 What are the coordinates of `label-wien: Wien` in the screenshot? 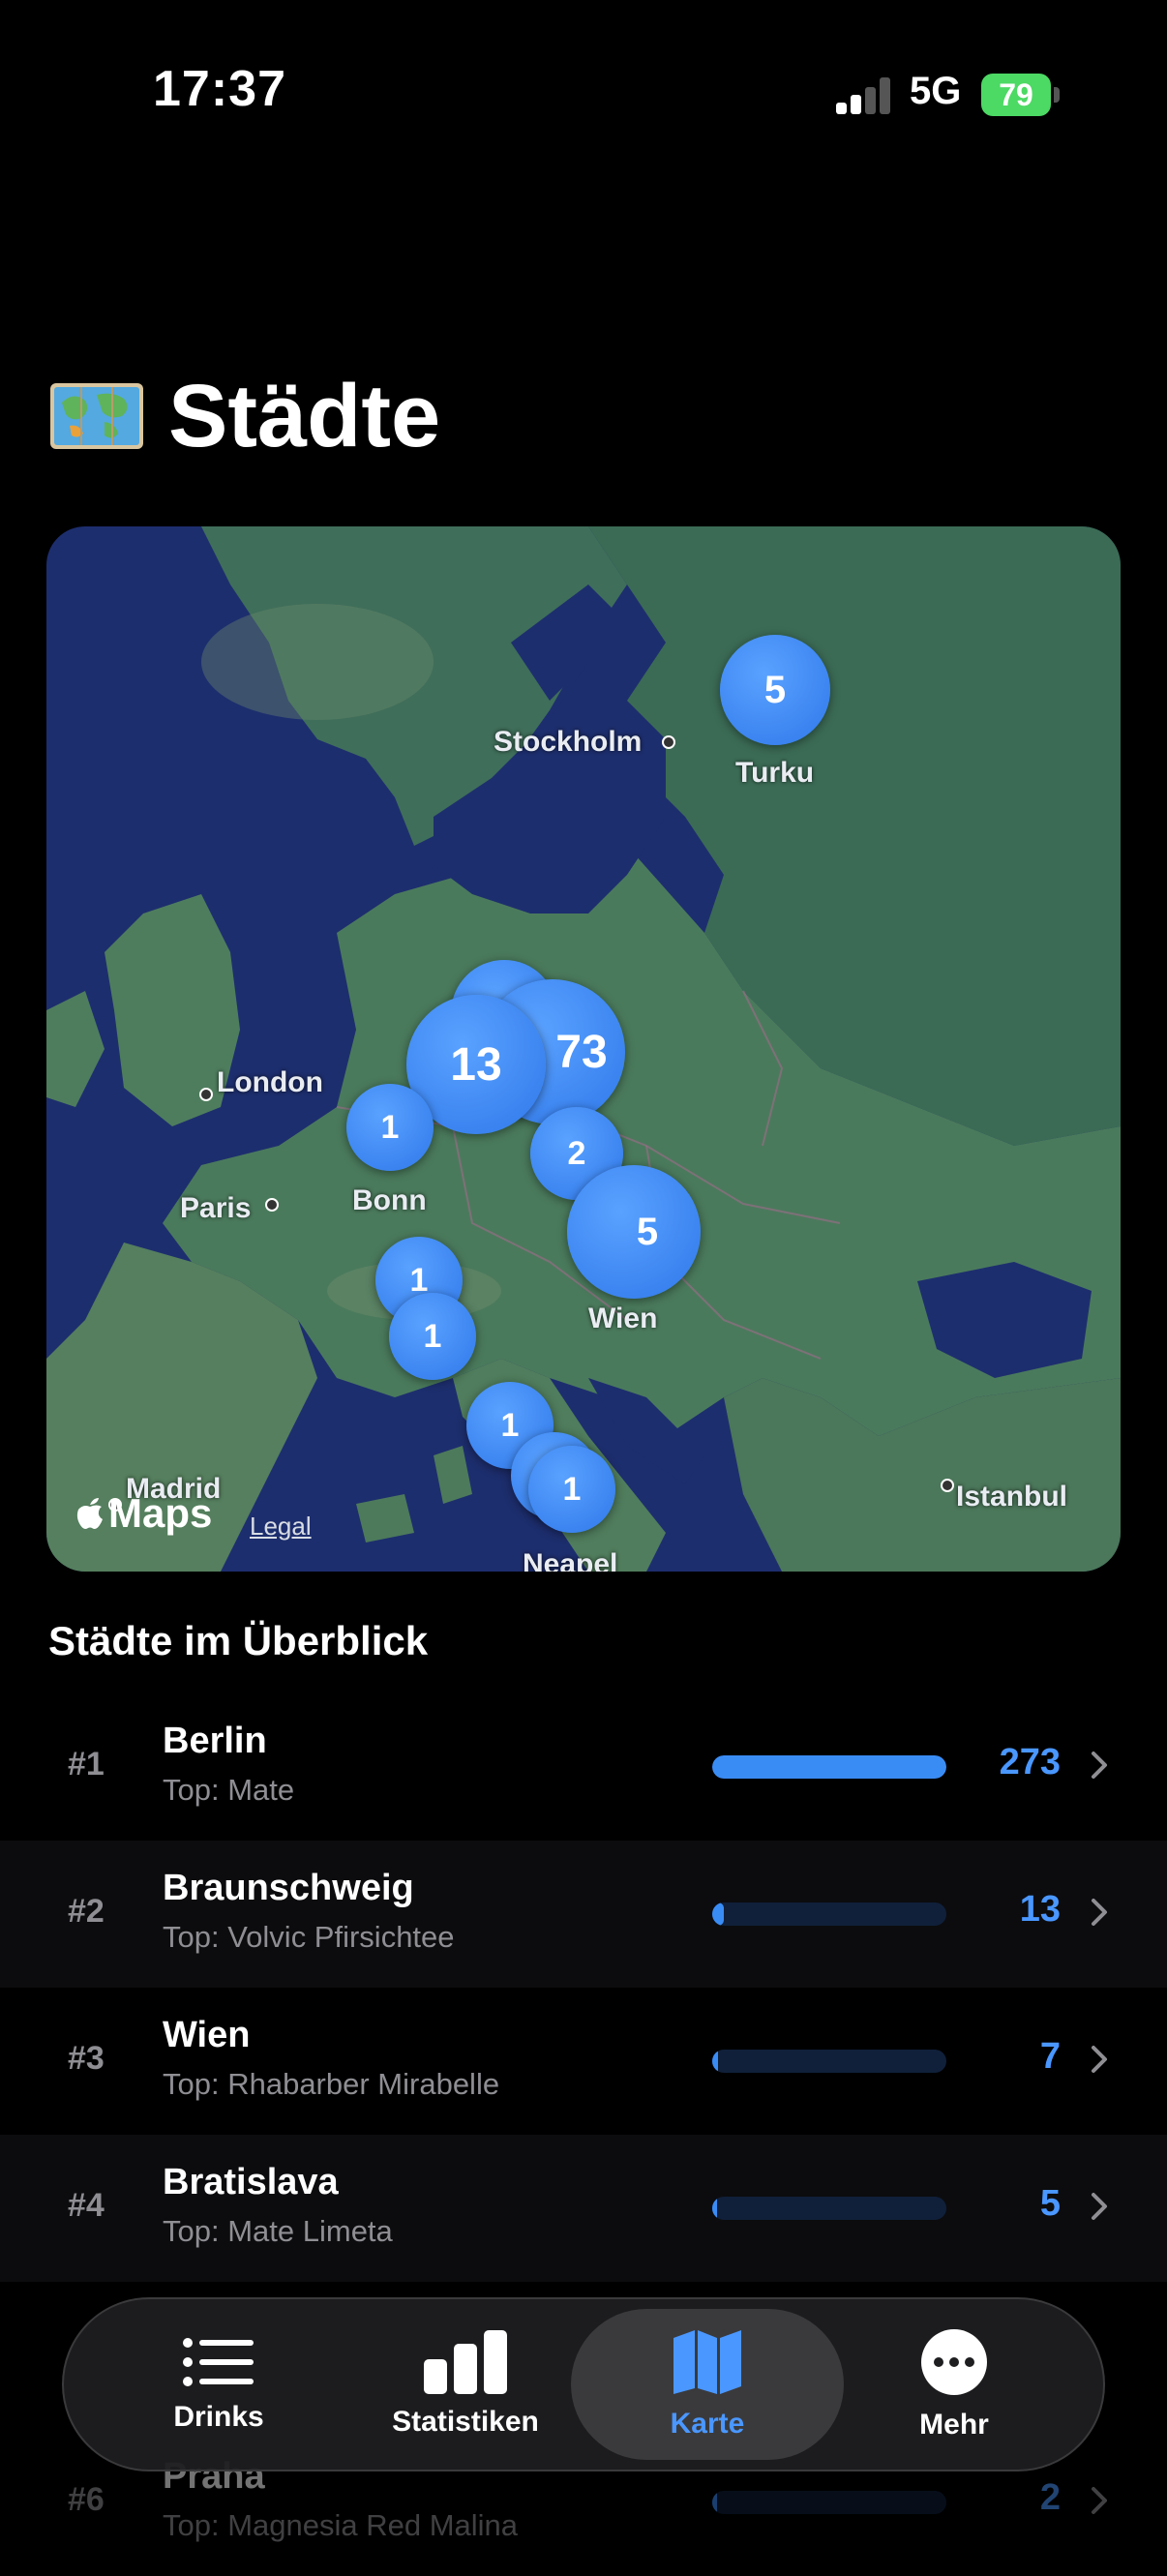 It's located at (623, 1318).